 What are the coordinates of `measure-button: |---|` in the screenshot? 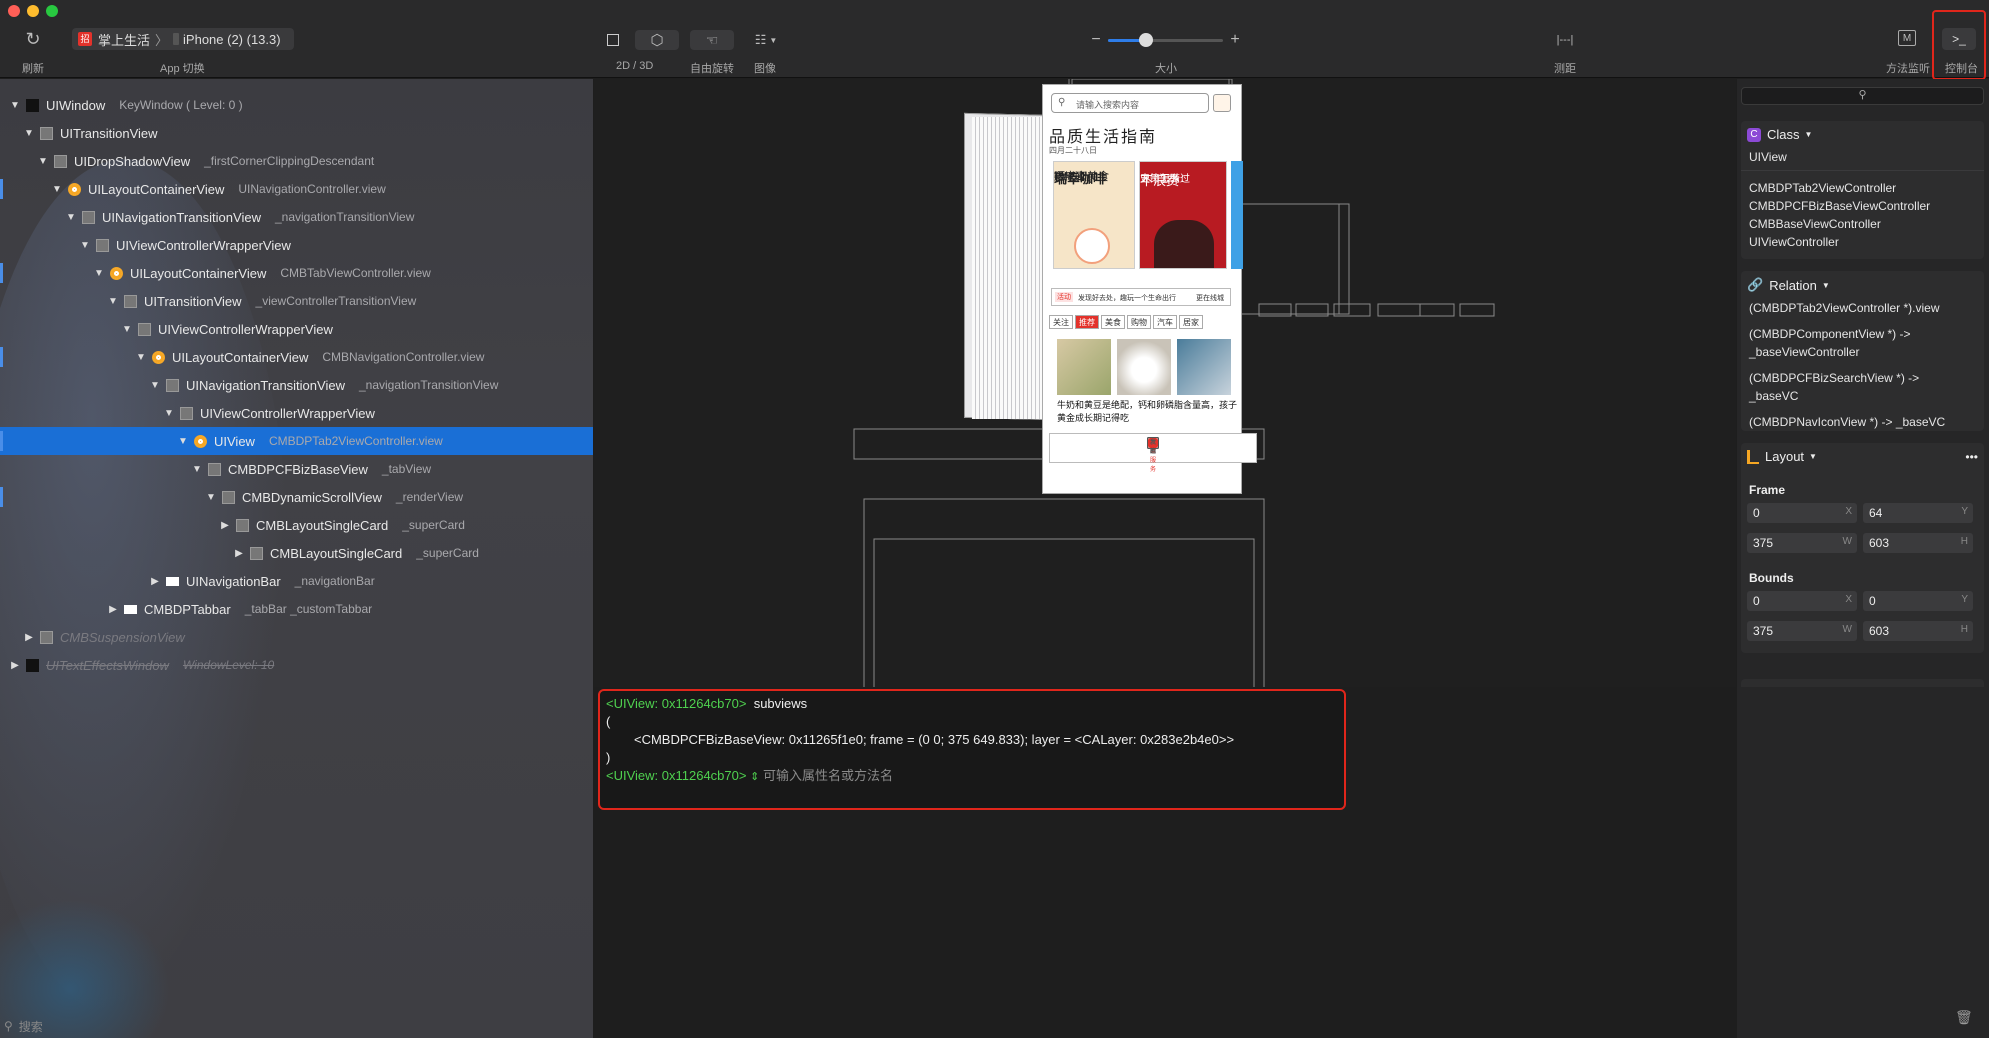 It's located at (1565, 40).